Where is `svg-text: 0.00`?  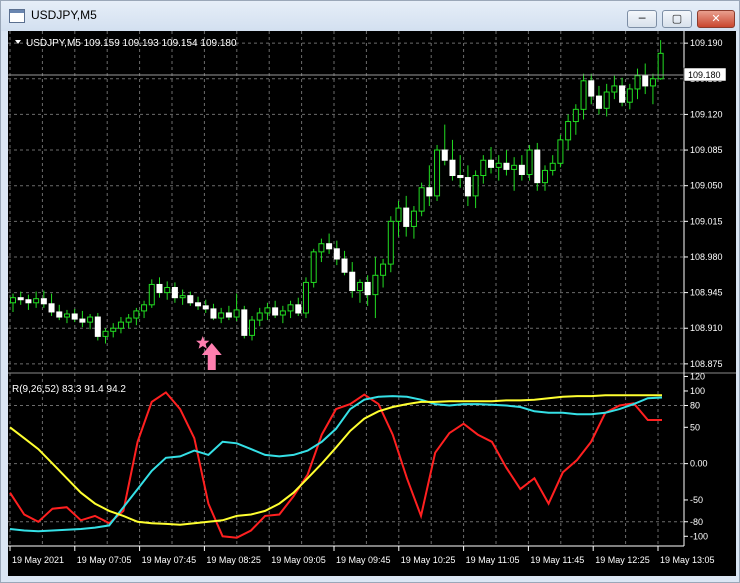
svg-text: 0.00 is located at coordinates (699, 464).